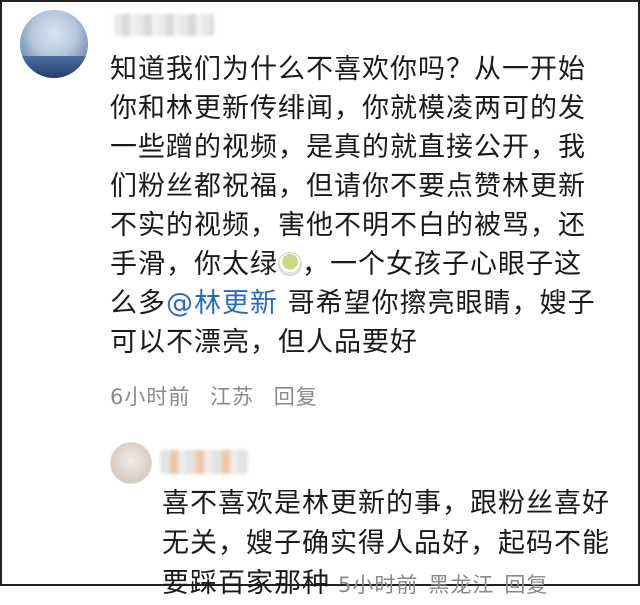  I want to click on green-tea-icon, so click(290, 264).